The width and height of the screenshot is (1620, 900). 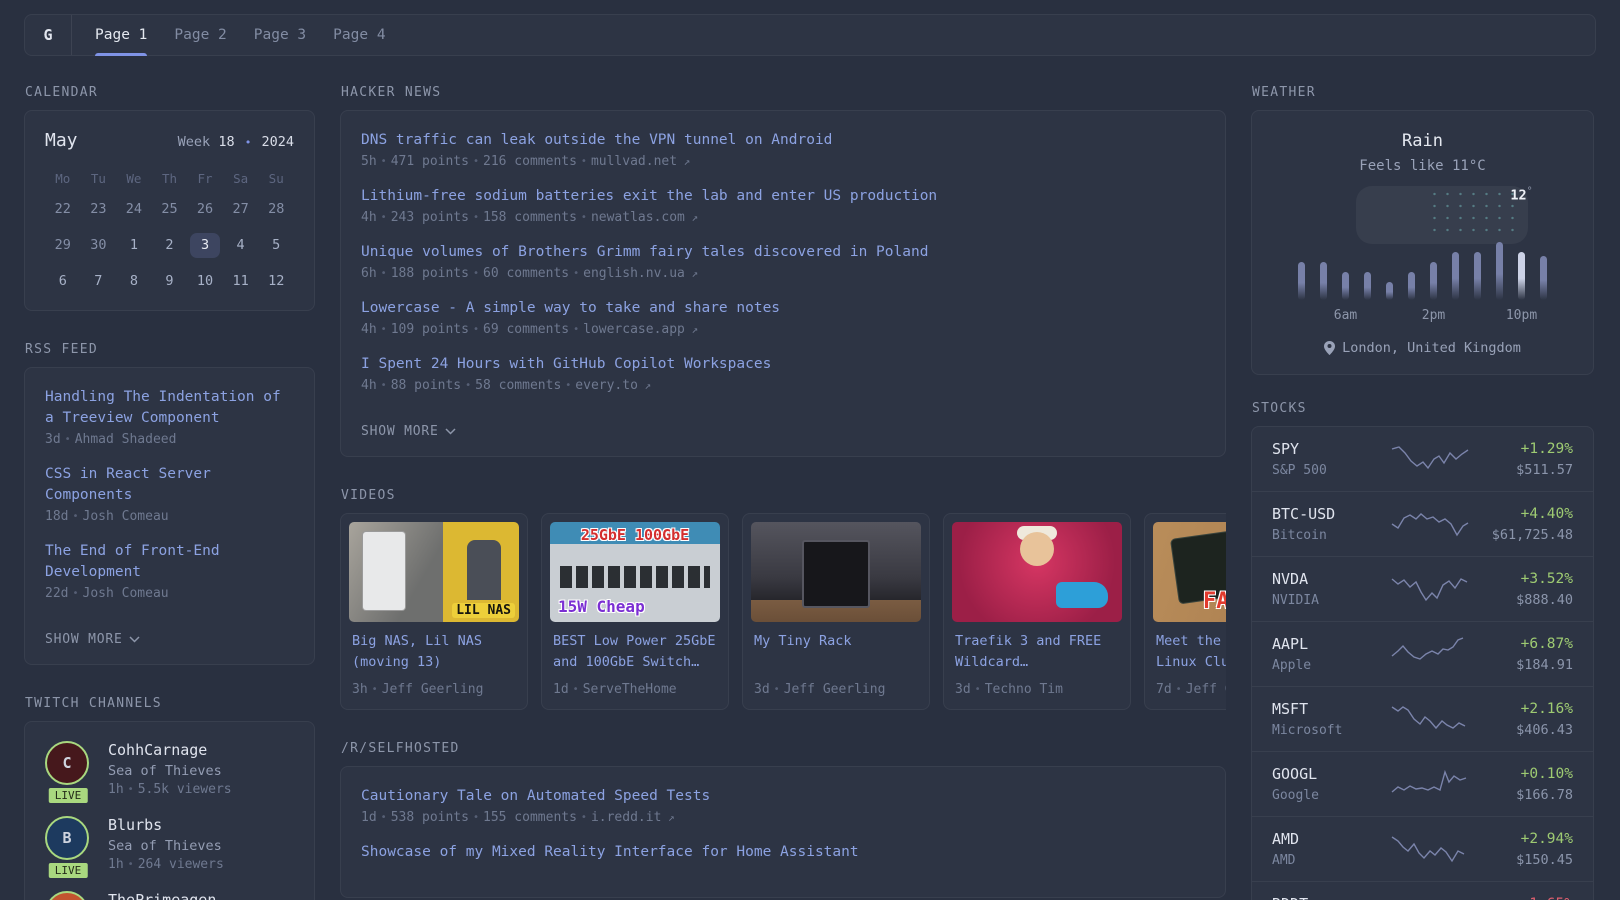 I want to click on stock-price: $406.43, so click(x=1544, y=729).